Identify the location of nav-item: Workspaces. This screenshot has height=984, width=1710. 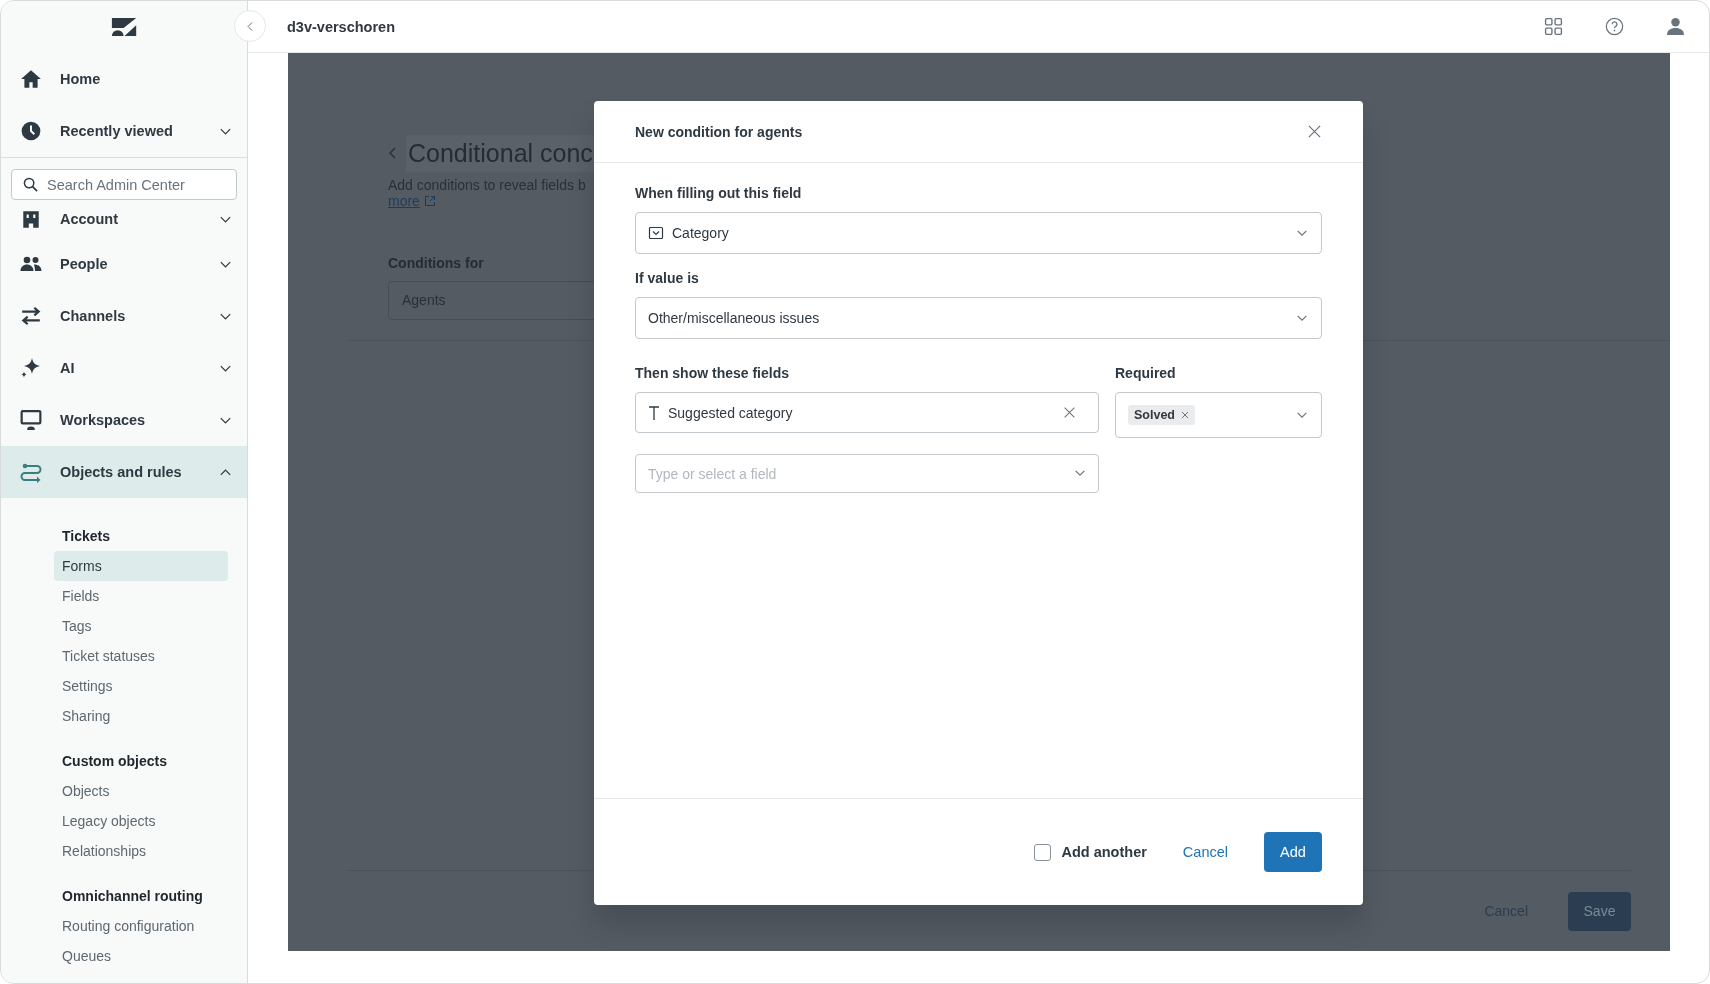
(124, 420).